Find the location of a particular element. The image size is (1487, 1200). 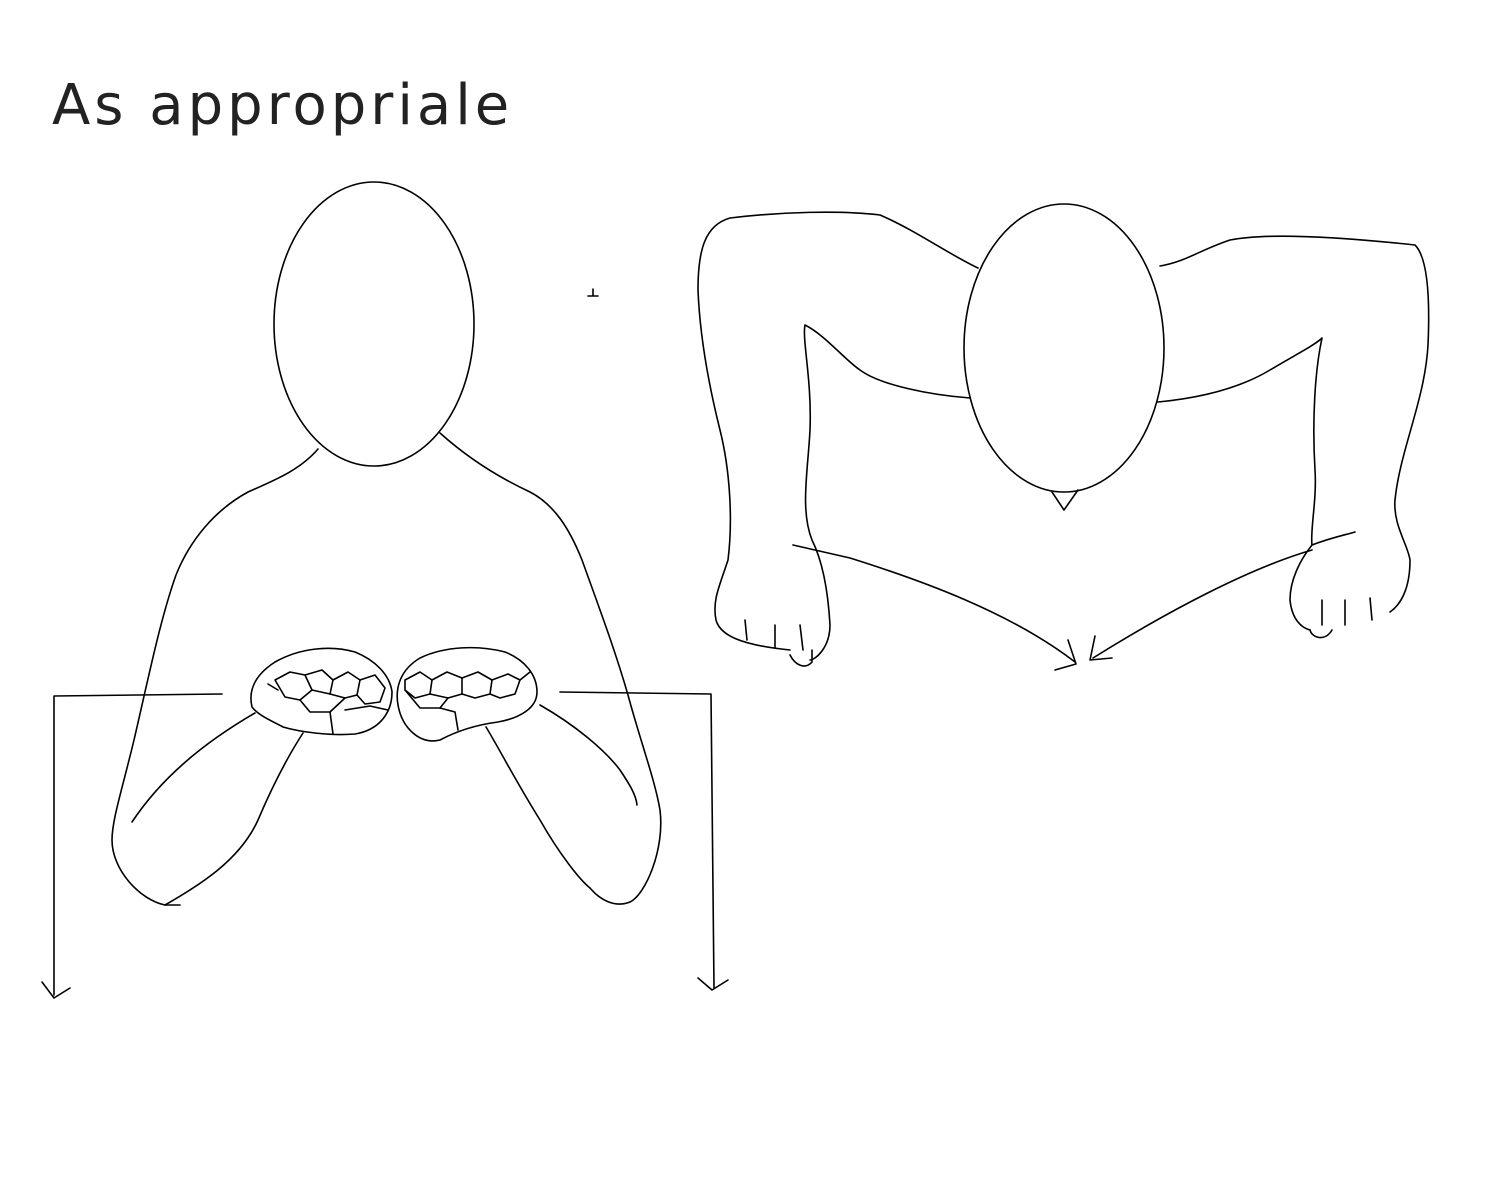

front-torso is located at coordinates (215, 677).